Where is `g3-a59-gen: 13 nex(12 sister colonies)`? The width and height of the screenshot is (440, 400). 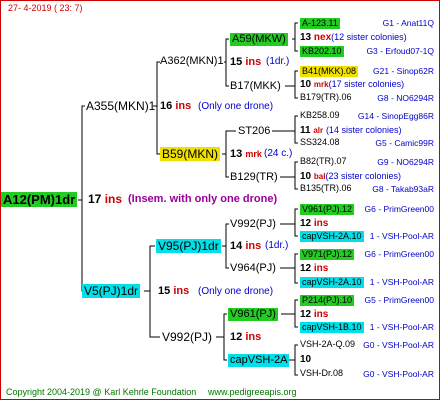
g3-a59-gen: 13 nex(12 sister colonies) is located at coordinates (353, 37).